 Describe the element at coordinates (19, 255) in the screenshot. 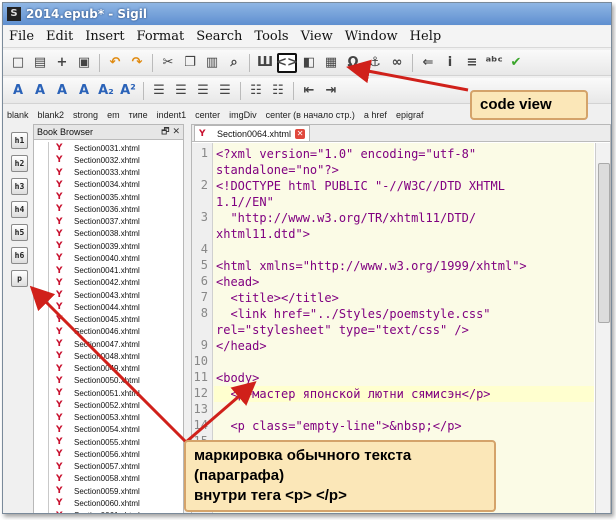

I see `heading-h6-button: h6` at that location.